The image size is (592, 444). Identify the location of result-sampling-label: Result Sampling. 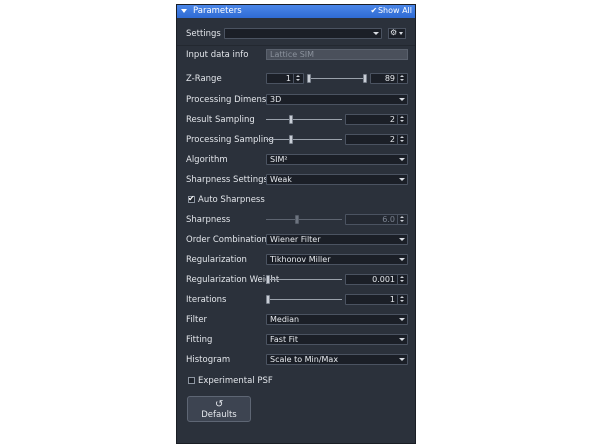
(220, 120).